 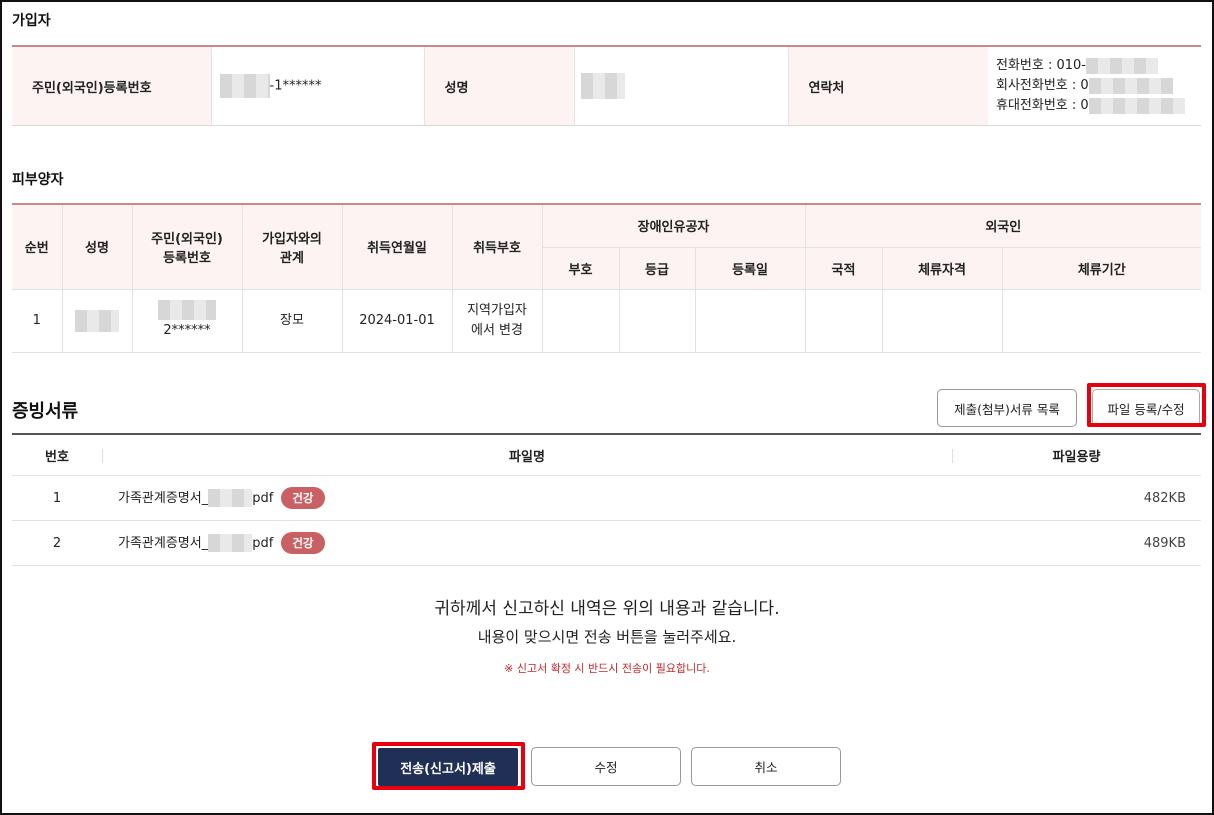 What do you see at coordinates (843, 268) in the screenshot?
I see `col-nationality: 국적` at bounding box center [843, 268].